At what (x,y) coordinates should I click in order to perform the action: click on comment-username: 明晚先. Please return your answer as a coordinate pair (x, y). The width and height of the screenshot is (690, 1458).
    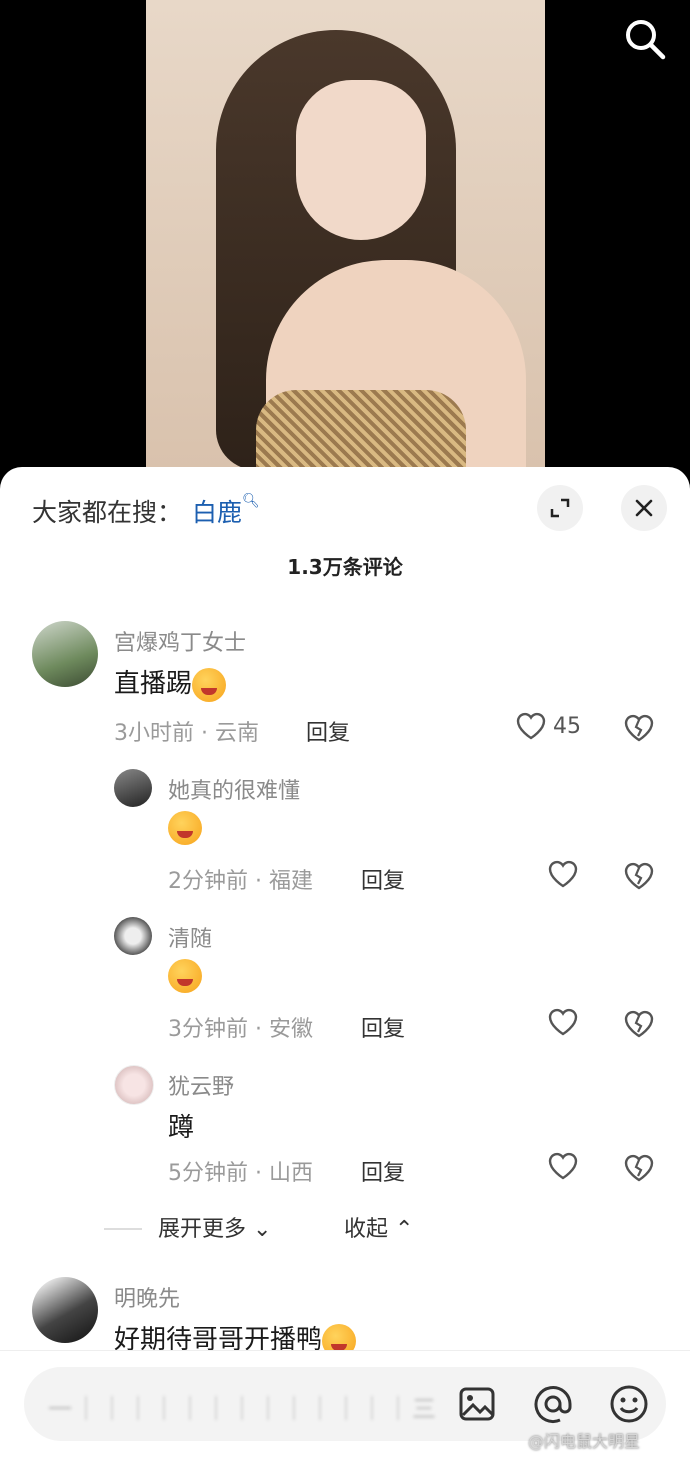
    Looking at the image, I should click on (147, 1297).